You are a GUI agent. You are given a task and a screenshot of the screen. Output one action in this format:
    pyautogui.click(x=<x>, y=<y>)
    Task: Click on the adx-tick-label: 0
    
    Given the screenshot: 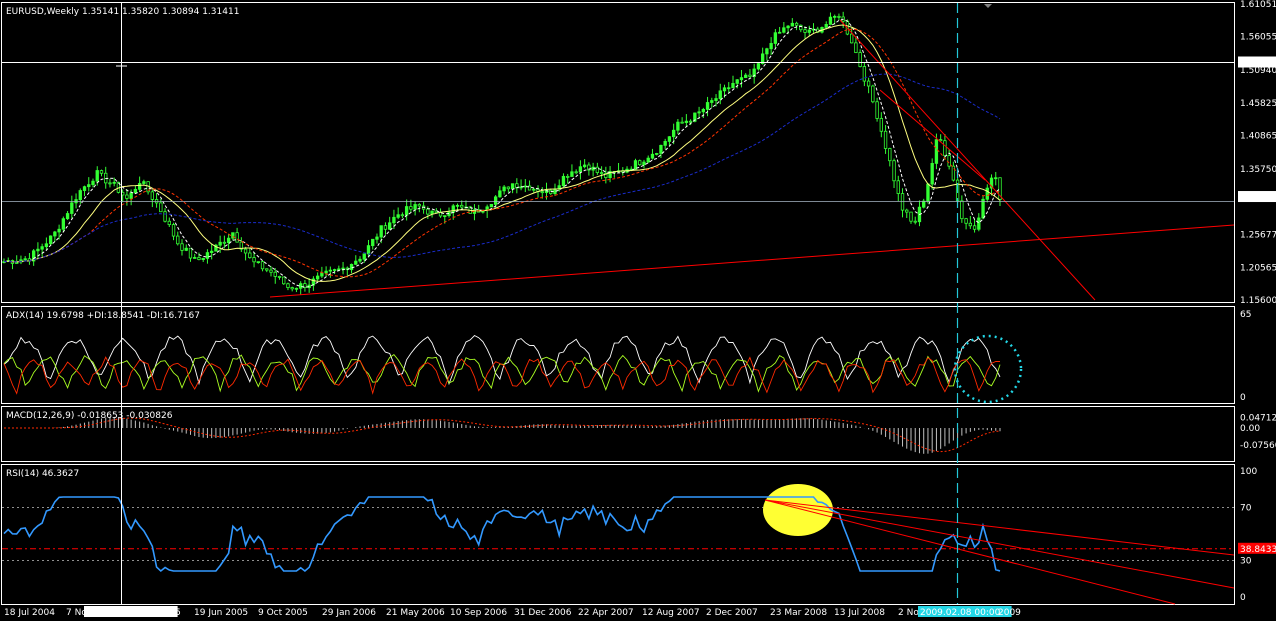 What is the action you would take?
    pyautogui.click(x=1243, y=398)
    